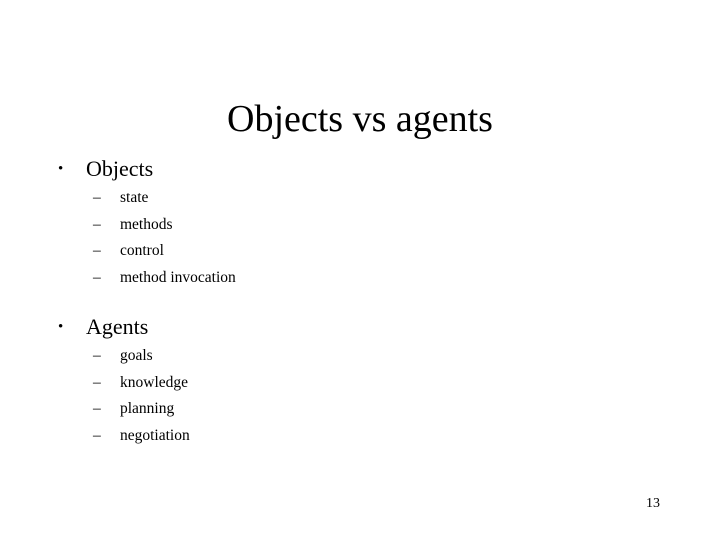 The image size is (720, 540). What do you see at coordinates (360, 119) in the screenshot?
I see `page-title: Objects vs agents` at bounding box center [360, 119].